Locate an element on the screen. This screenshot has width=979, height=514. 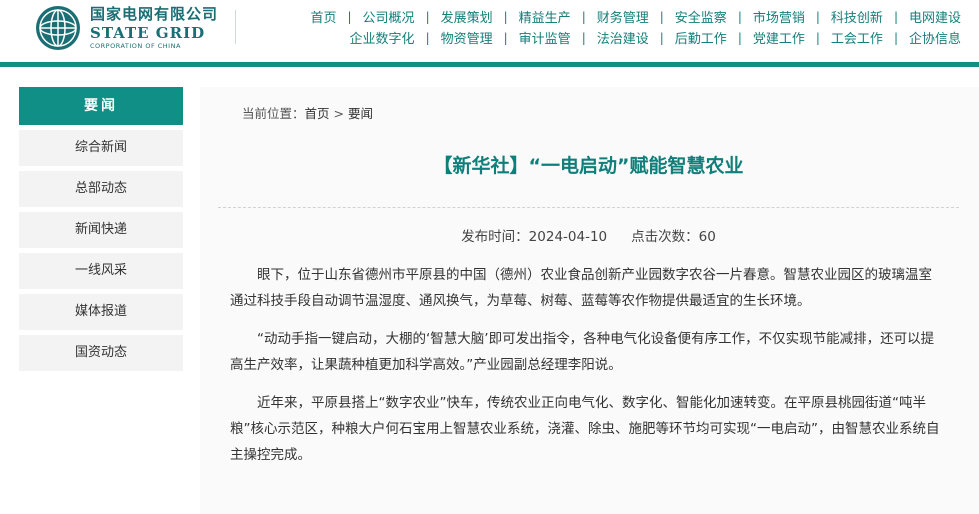
view-count: 点击次数：60 is located at coordinates (673, 237).